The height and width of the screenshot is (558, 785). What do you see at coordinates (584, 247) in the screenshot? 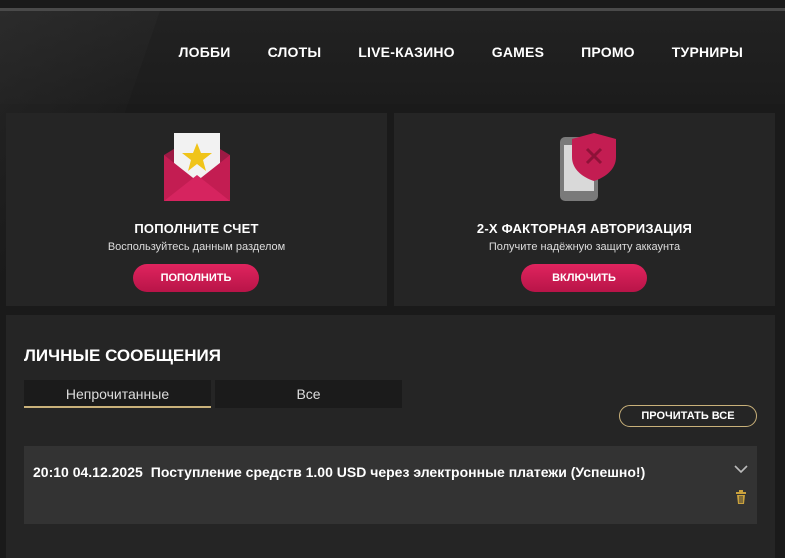
I see `two-factor-subtitle: Получите надёжную защиту аккаунта` at bounding box center [584, 247].